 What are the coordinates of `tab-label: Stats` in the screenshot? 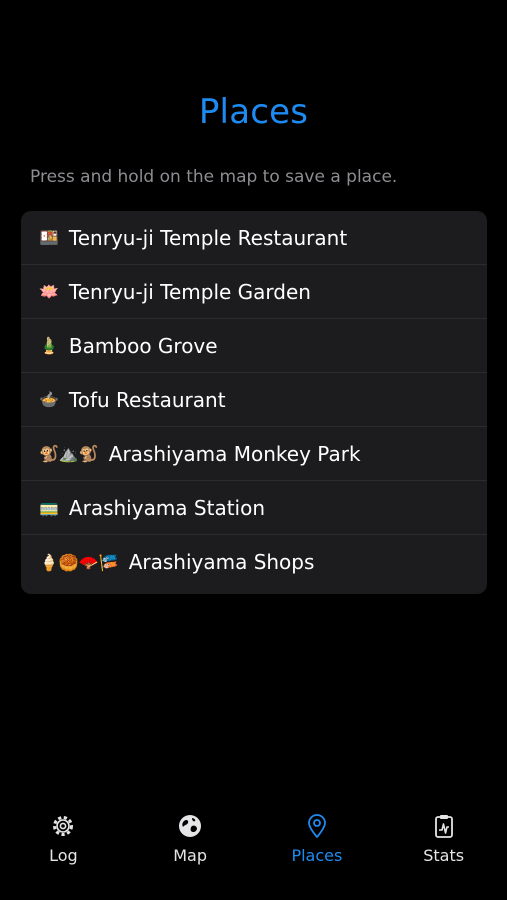 It's located at (444, 855).